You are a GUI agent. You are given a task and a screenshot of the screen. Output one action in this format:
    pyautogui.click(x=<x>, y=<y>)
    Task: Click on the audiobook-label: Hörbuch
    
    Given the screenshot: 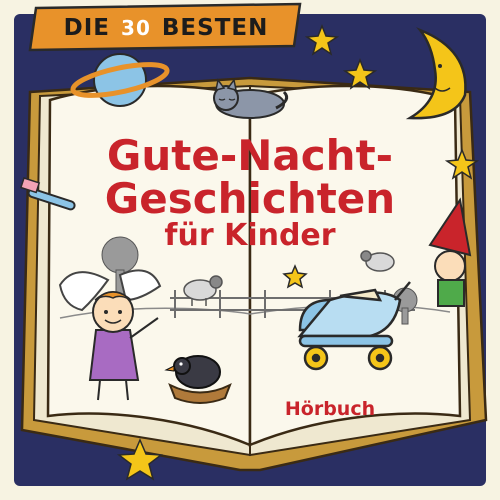 What is the action you would take?
    pyautogui.click(x=330, y=409)
    